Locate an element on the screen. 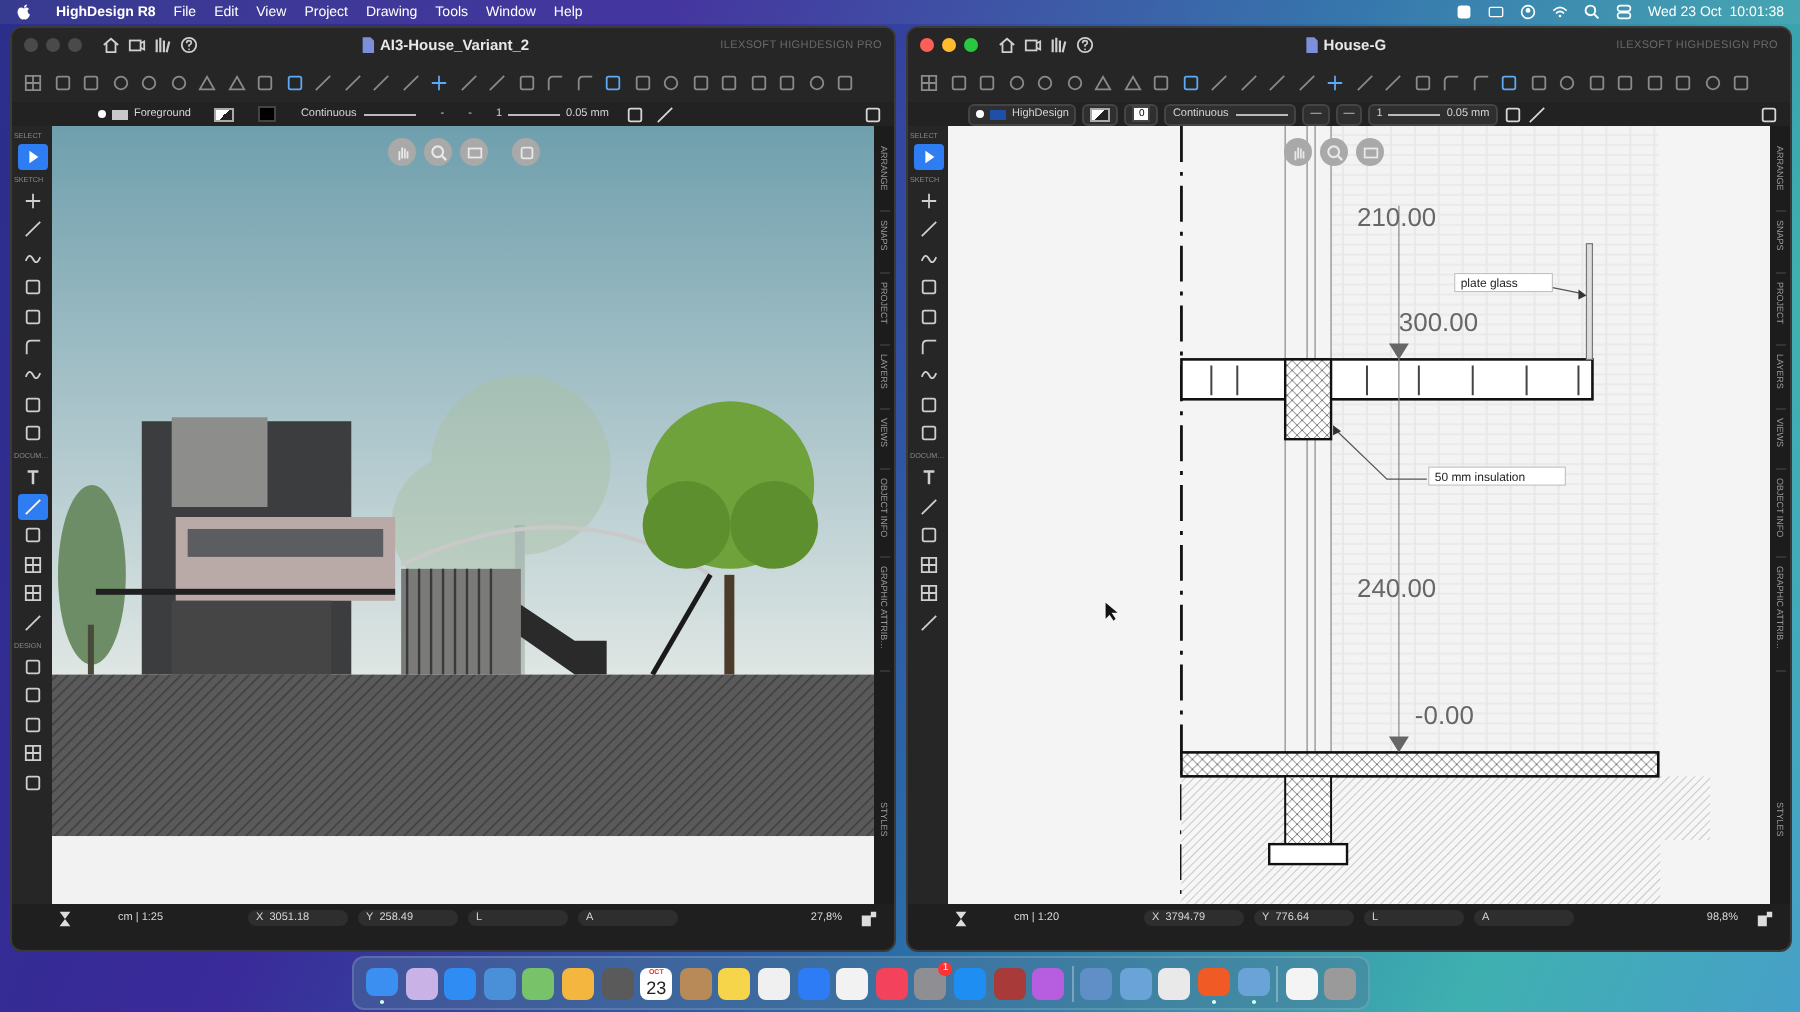  arrow-icon is located at coordinates (32, 157).